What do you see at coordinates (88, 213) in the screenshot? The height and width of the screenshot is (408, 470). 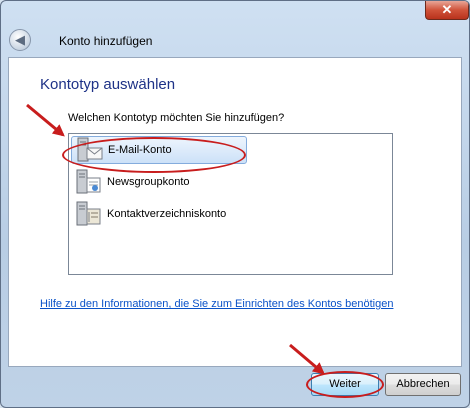 I see `directory-server-icon` at bounding box center [88, 213].